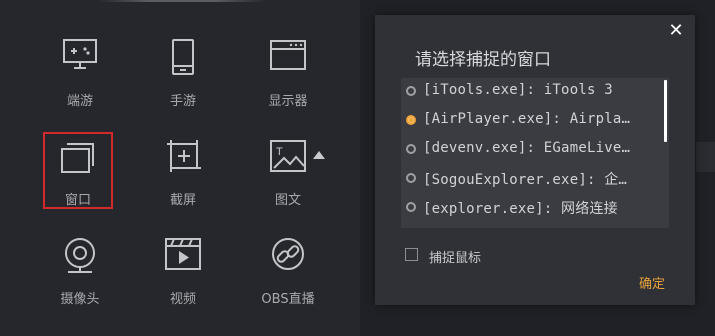  I want to click on crop-screenshot-icon, so click(183, 160).